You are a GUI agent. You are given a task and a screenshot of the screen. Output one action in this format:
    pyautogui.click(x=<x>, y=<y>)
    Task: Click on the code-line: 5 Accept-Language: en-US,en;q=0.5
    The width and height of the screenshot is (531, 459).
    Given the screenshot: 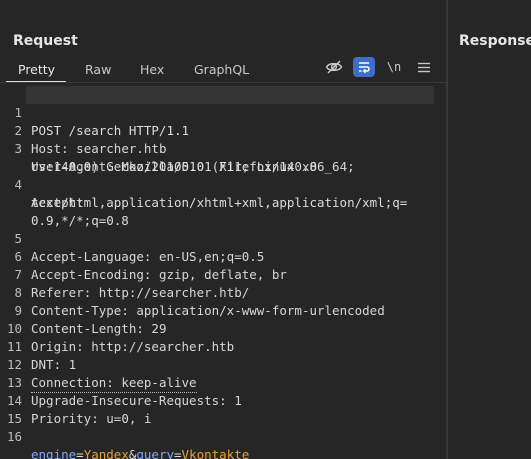 What is the action you would take?
    pyautogui.click(x=132, y=238)
    